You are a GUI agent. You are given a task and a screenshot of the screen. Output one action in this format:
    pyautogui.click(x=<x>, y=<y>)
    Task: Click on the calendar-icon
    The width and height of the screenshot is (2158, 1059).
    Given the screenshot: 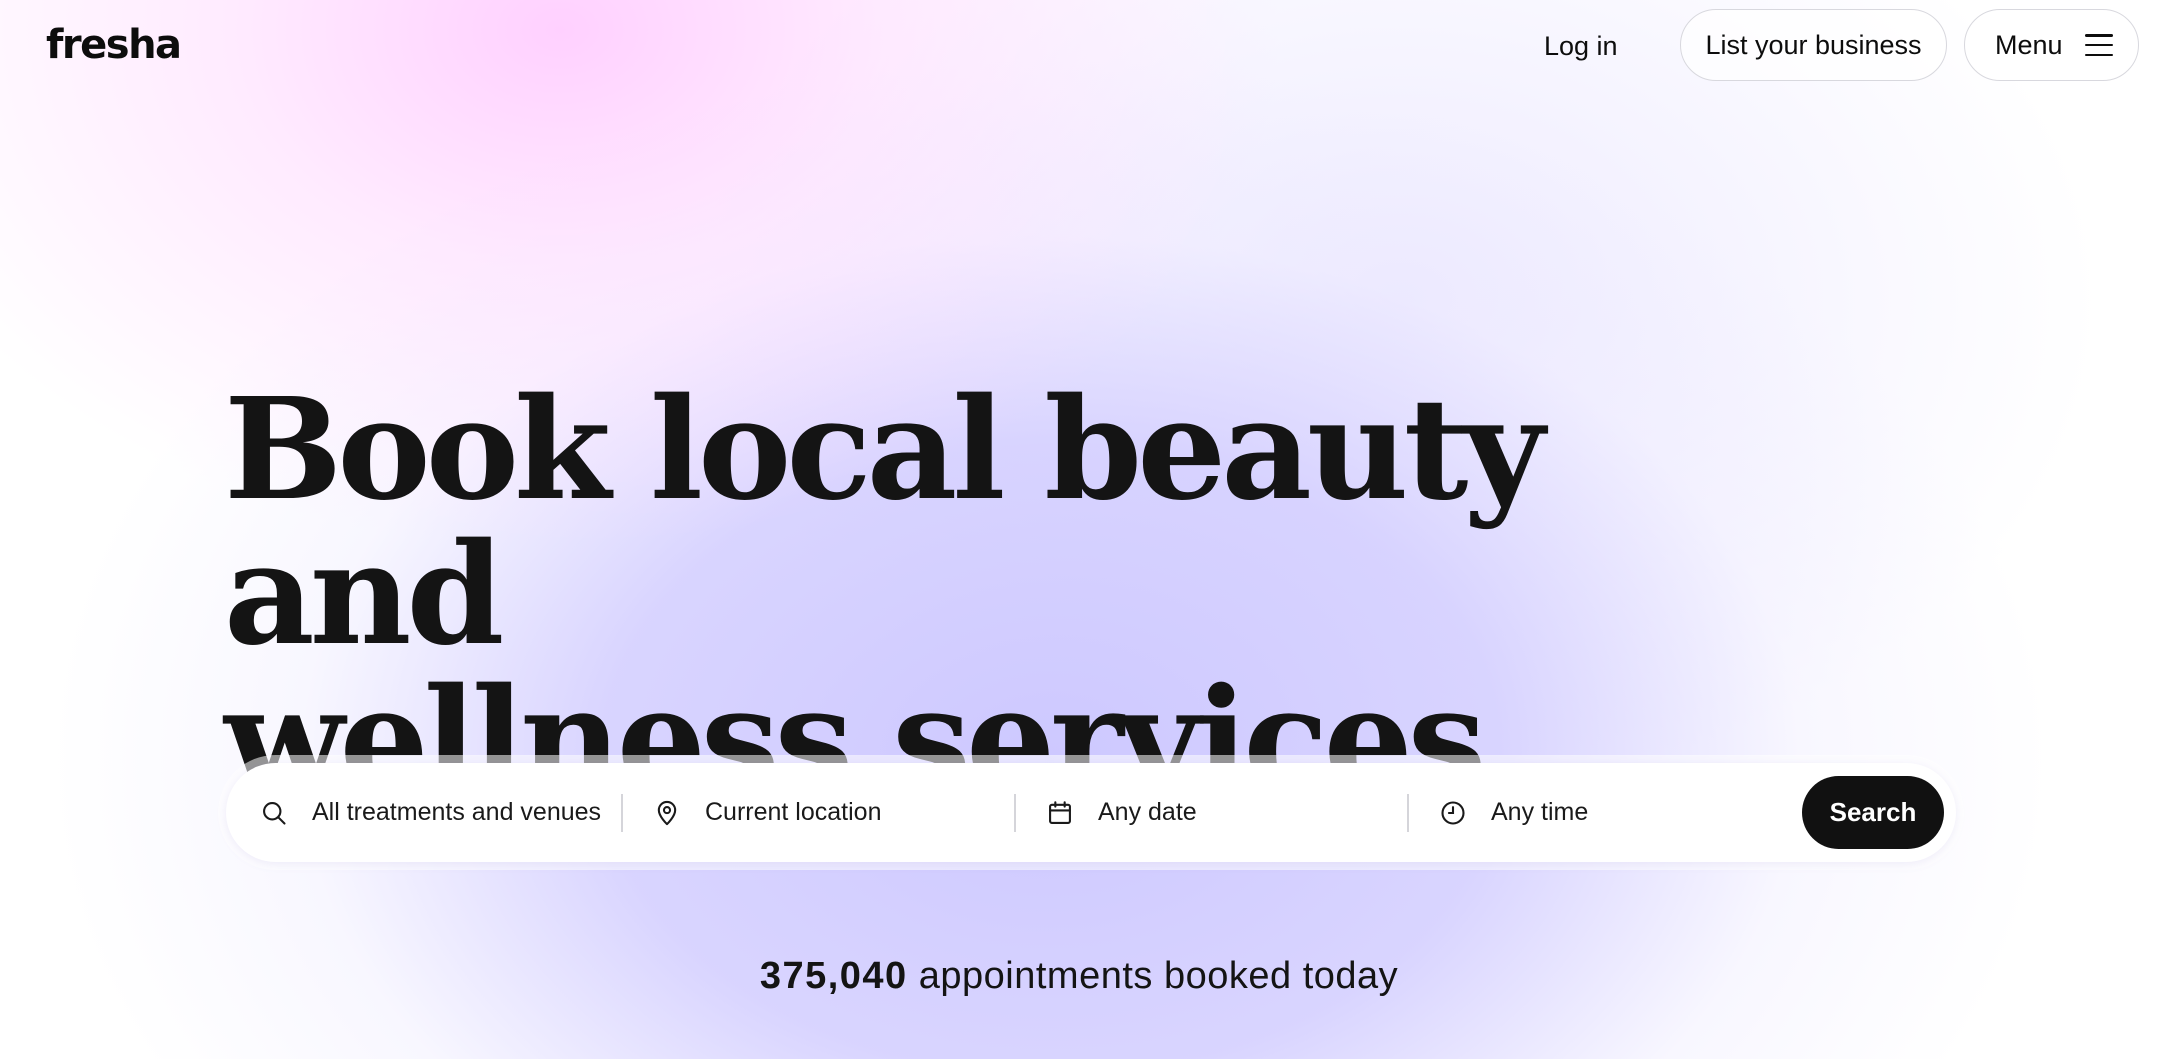 What is the action you would take?
    pyautogui.click(x=1060, y=812)
    